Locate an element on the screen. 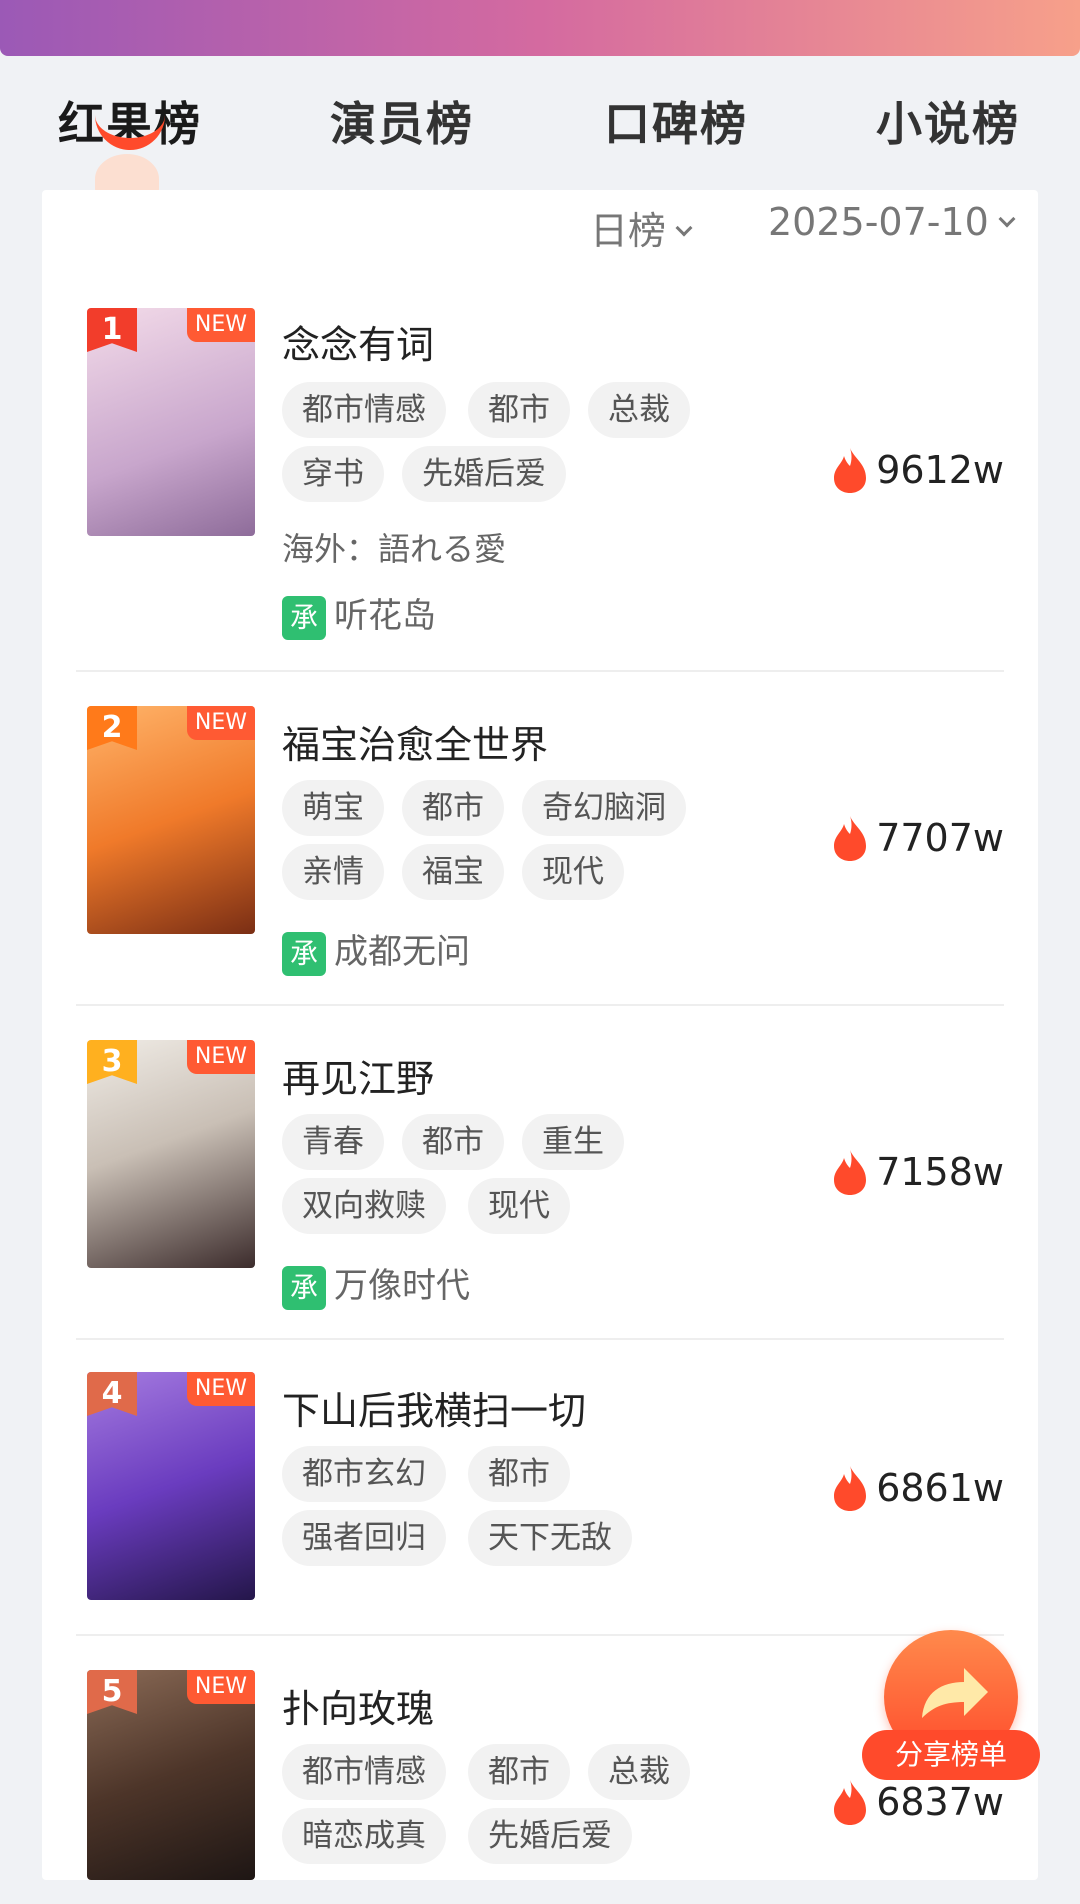 Image resolution: width=1080 pixels, height=1904 pixels. drama-title: 念念有词 is located at coordinates (358, 341).